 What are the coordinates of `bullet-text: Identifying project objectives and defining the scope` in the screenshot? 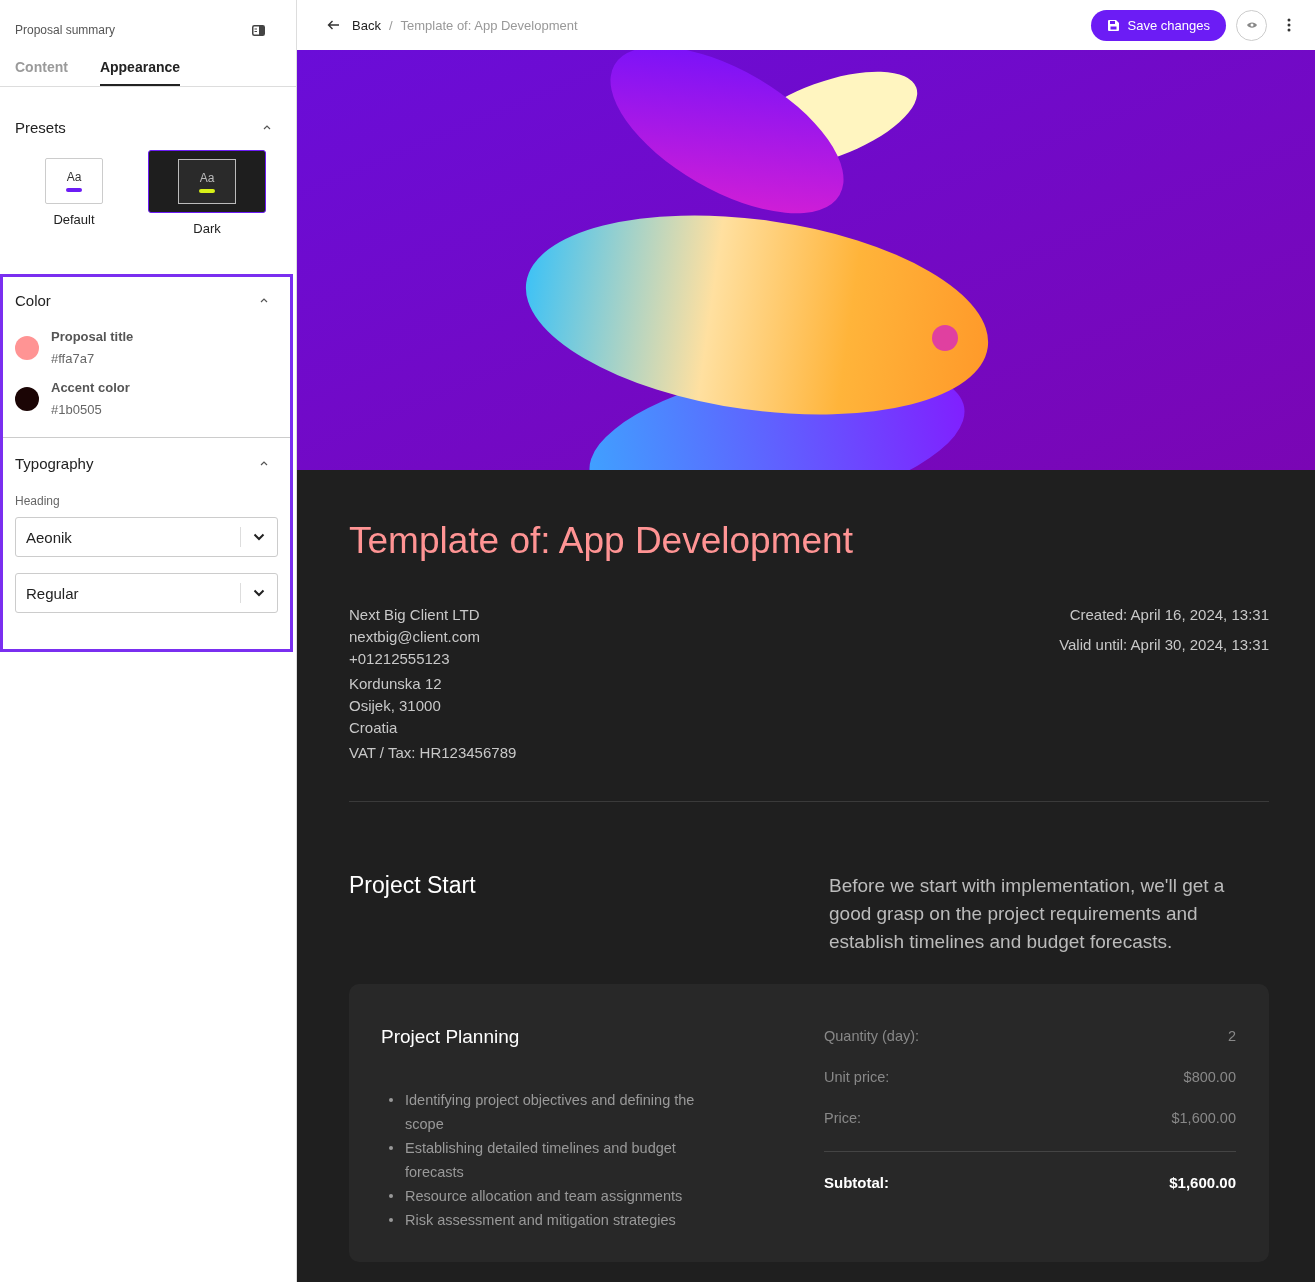 It's located at (550, 1112).